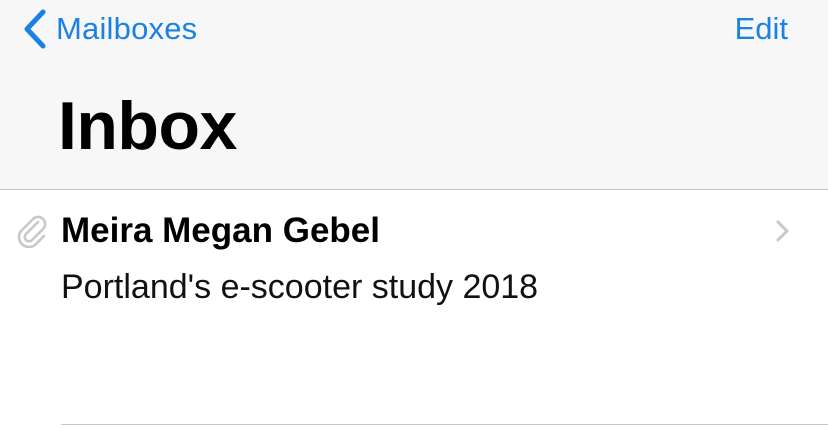 This screenshot has width=828, height=428. I want to click on message-subject: Portland's e-scooter study 2018, so click(300, 287).